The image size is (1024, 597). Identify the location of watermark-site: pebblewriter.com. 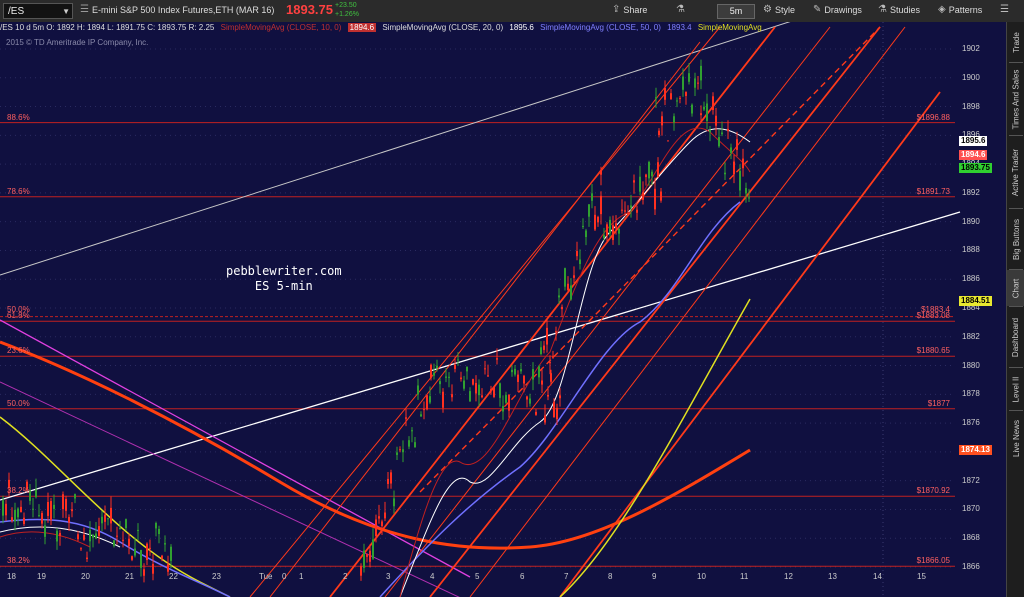
(284, 271).